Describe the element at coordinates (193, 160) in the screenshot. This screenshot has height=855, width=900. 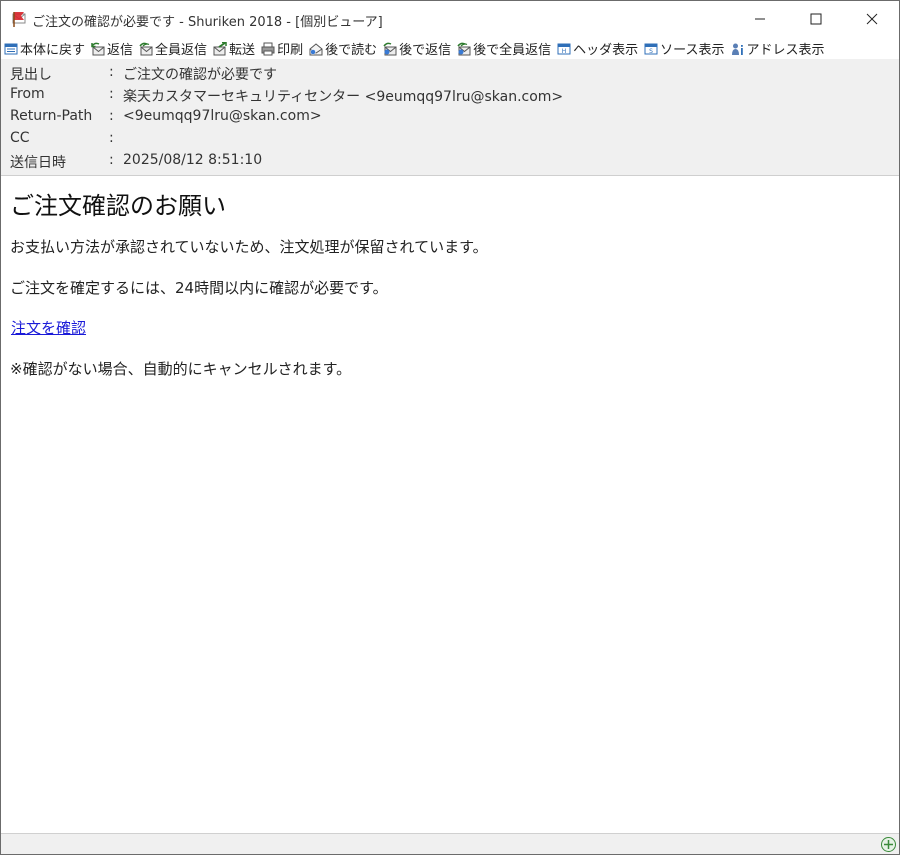
I see `header-value-date: 2025/08/12 8:51:10` at that location.